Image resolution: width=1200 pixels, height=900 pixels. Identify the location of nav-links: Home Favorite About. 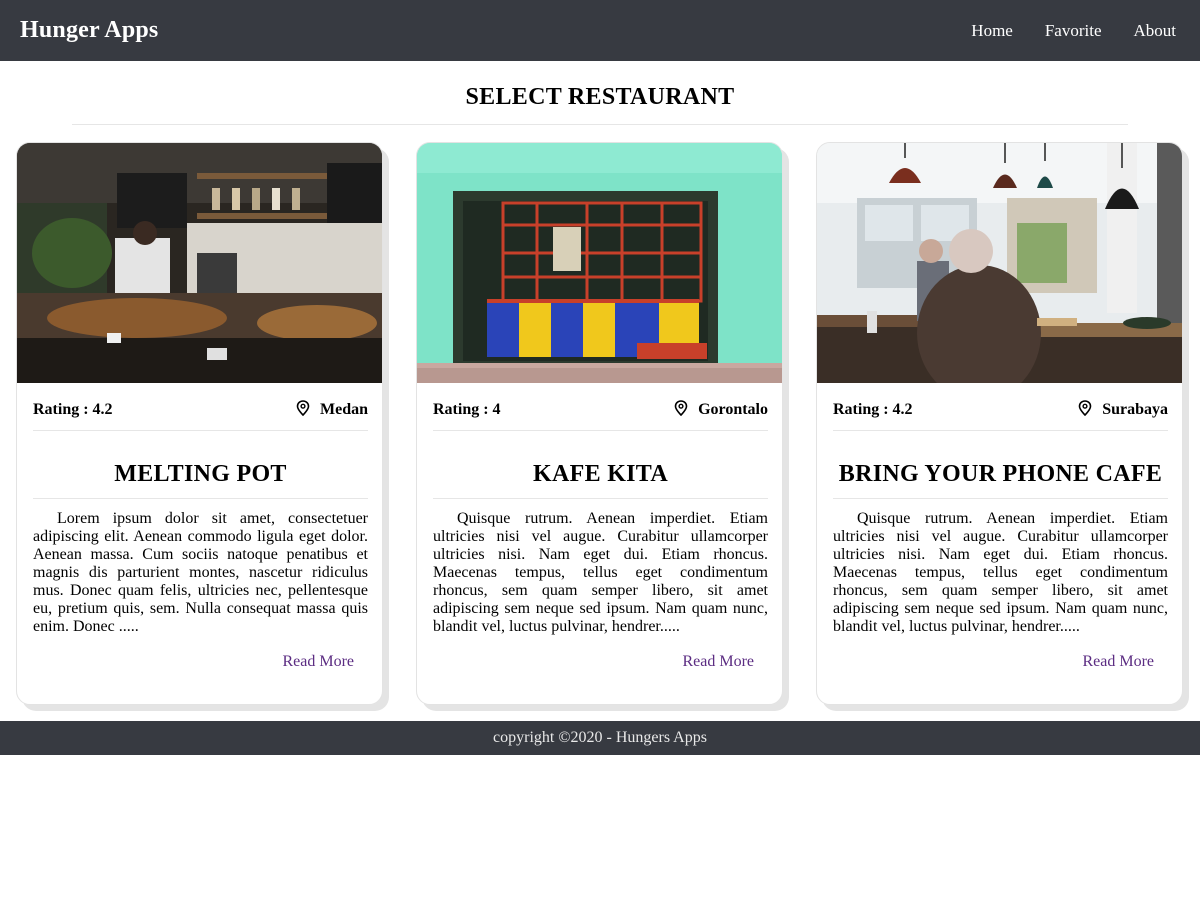
(1057, 31).